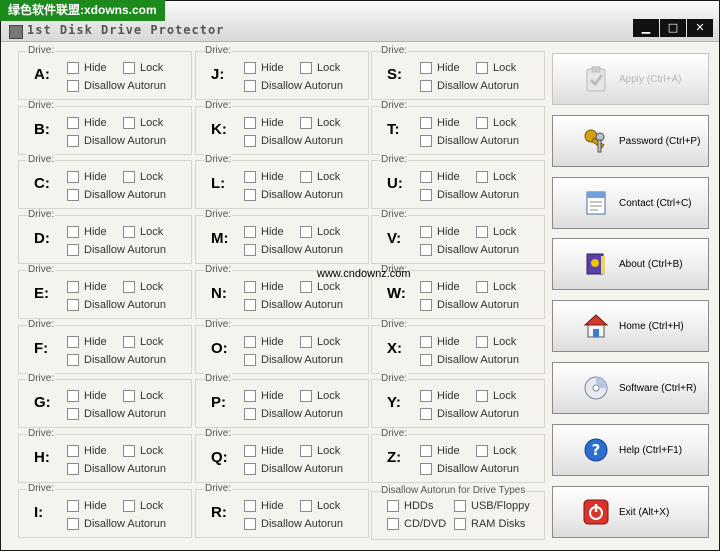 This screenshot has height=551, width=720. Describe the element at coordinates (410, 506) in the screenshot. I see `hdds-checkbox: HDDs` at that location.